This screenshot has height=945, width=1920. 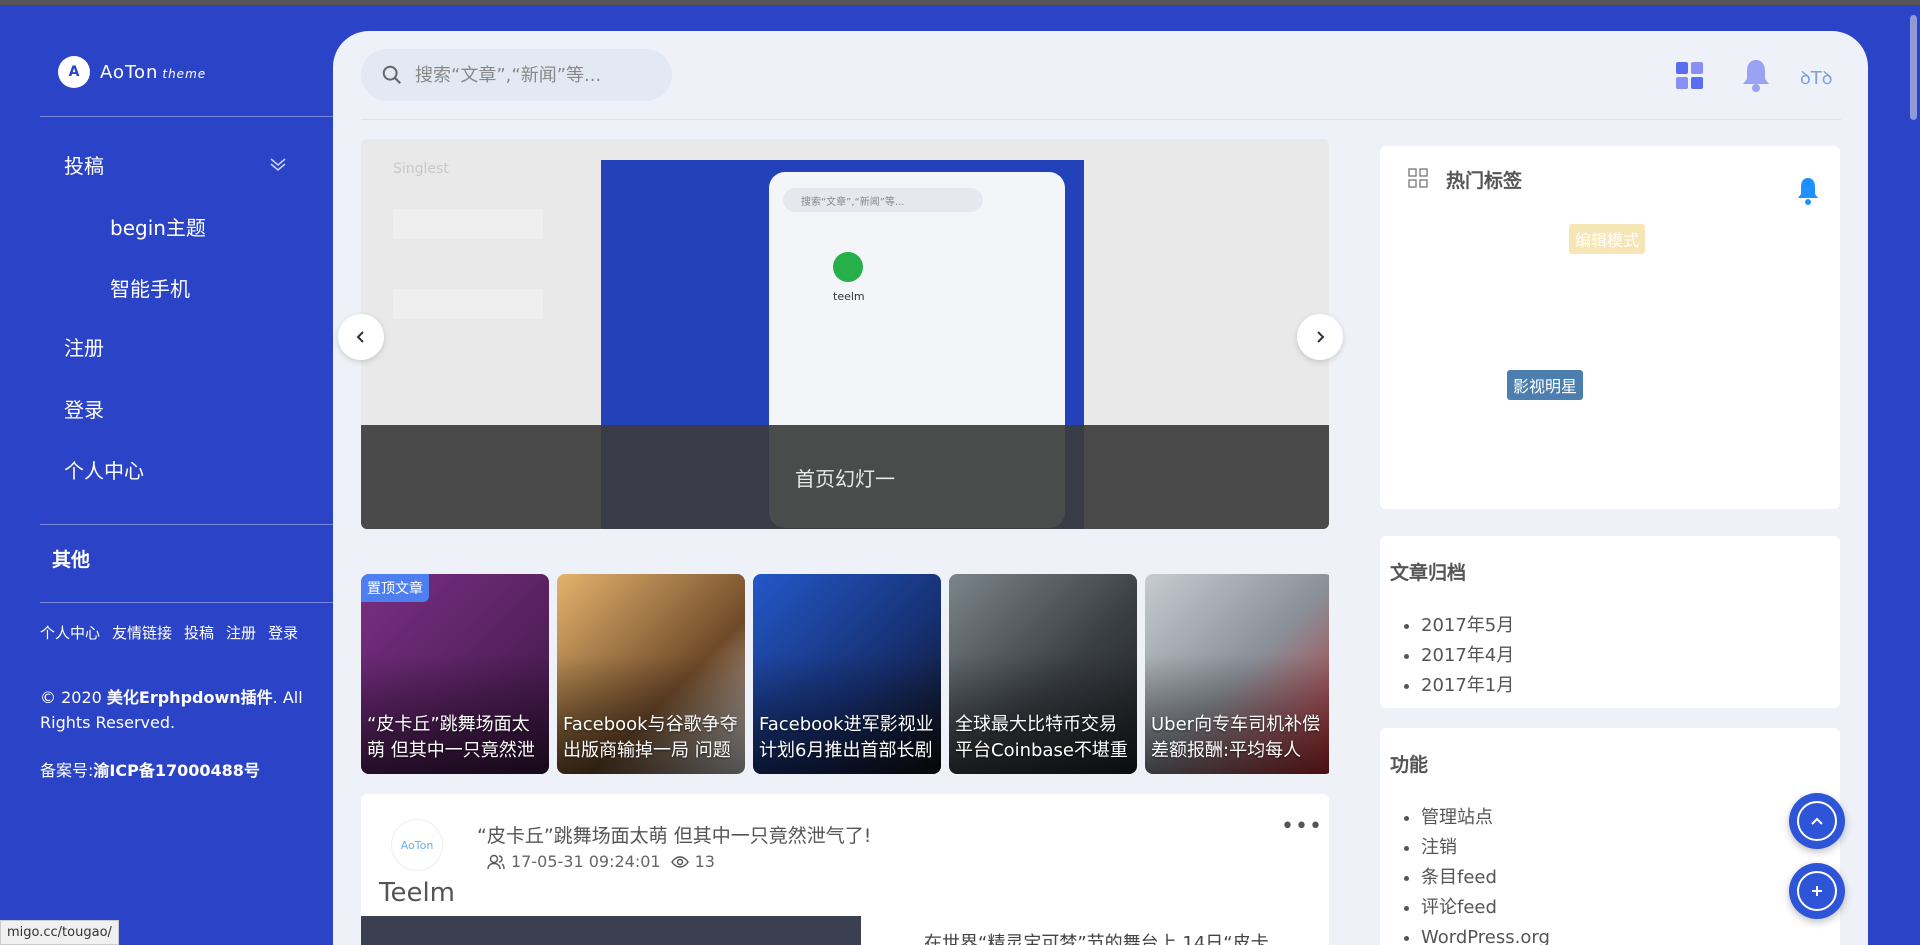 What do you see at coordinates (1428, 573) in the screenshot?
I see `widget-title: 文章归档` at bounding box center [1428, 573].